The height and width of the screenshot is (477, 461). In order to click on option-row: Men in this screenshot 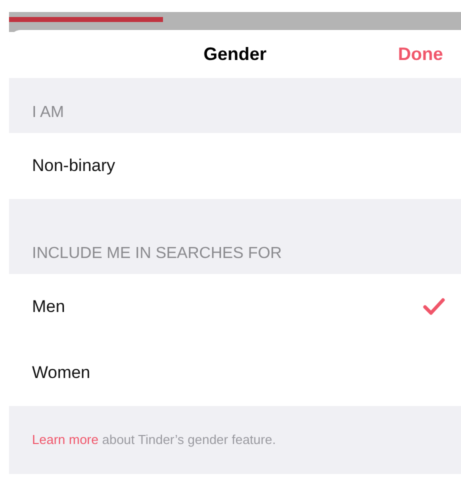, I will do `click(235, 307)`.